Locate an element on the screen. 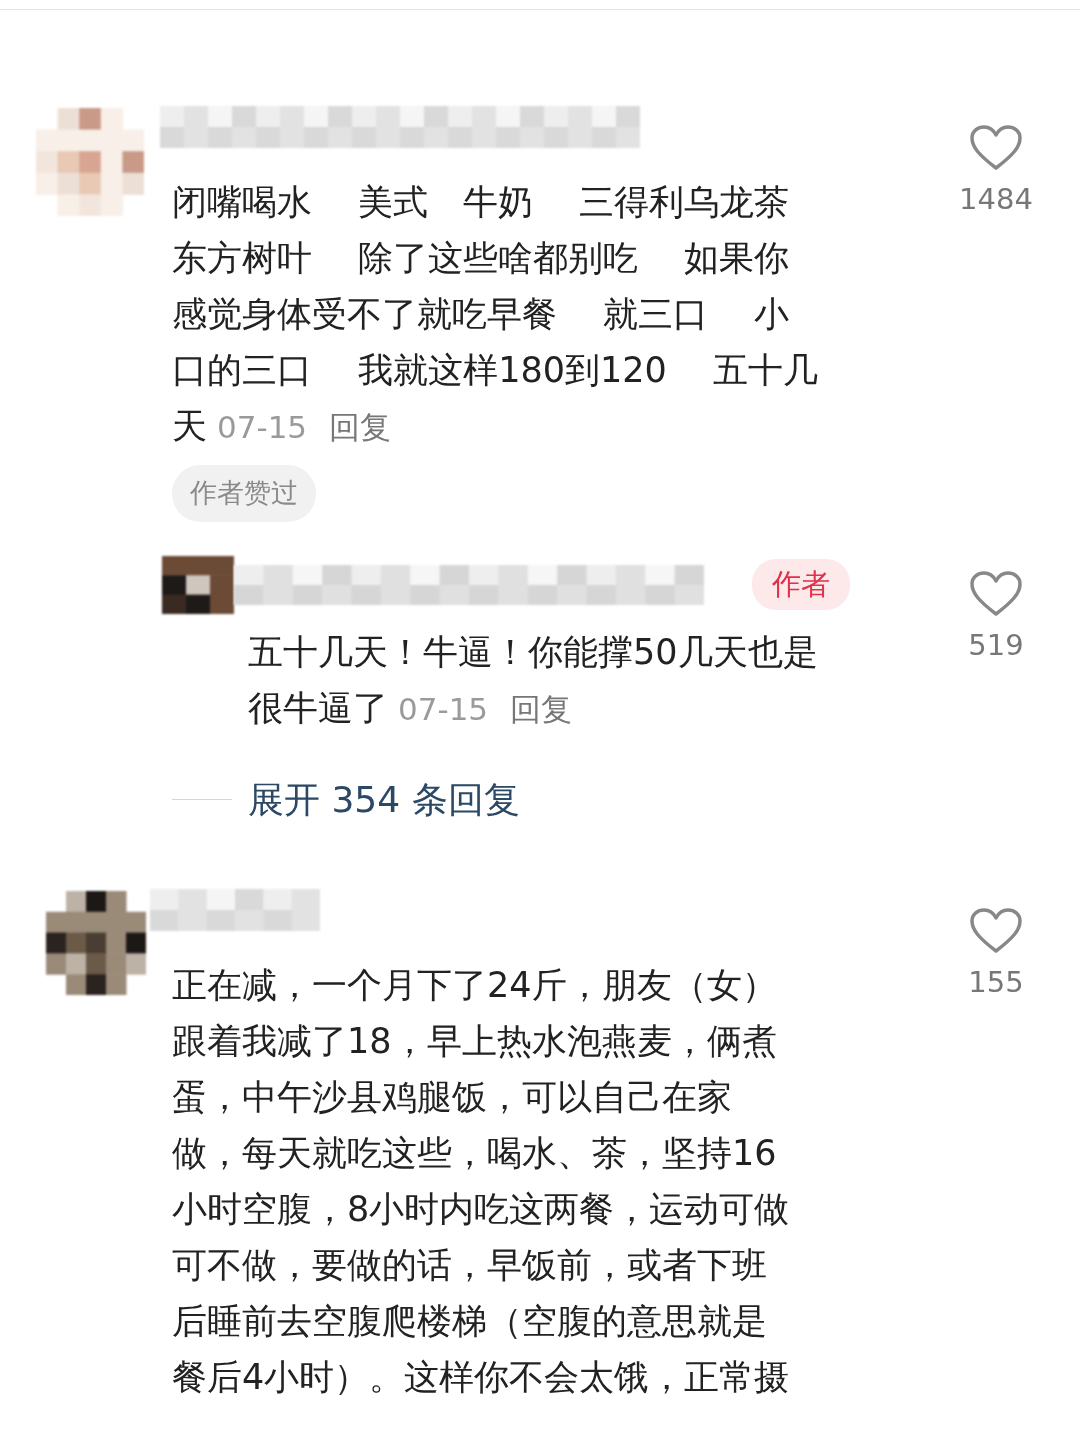 The height and width of the screenshot is (1439, 1080). like-count: 1484 is located at coordinates (996, 199).